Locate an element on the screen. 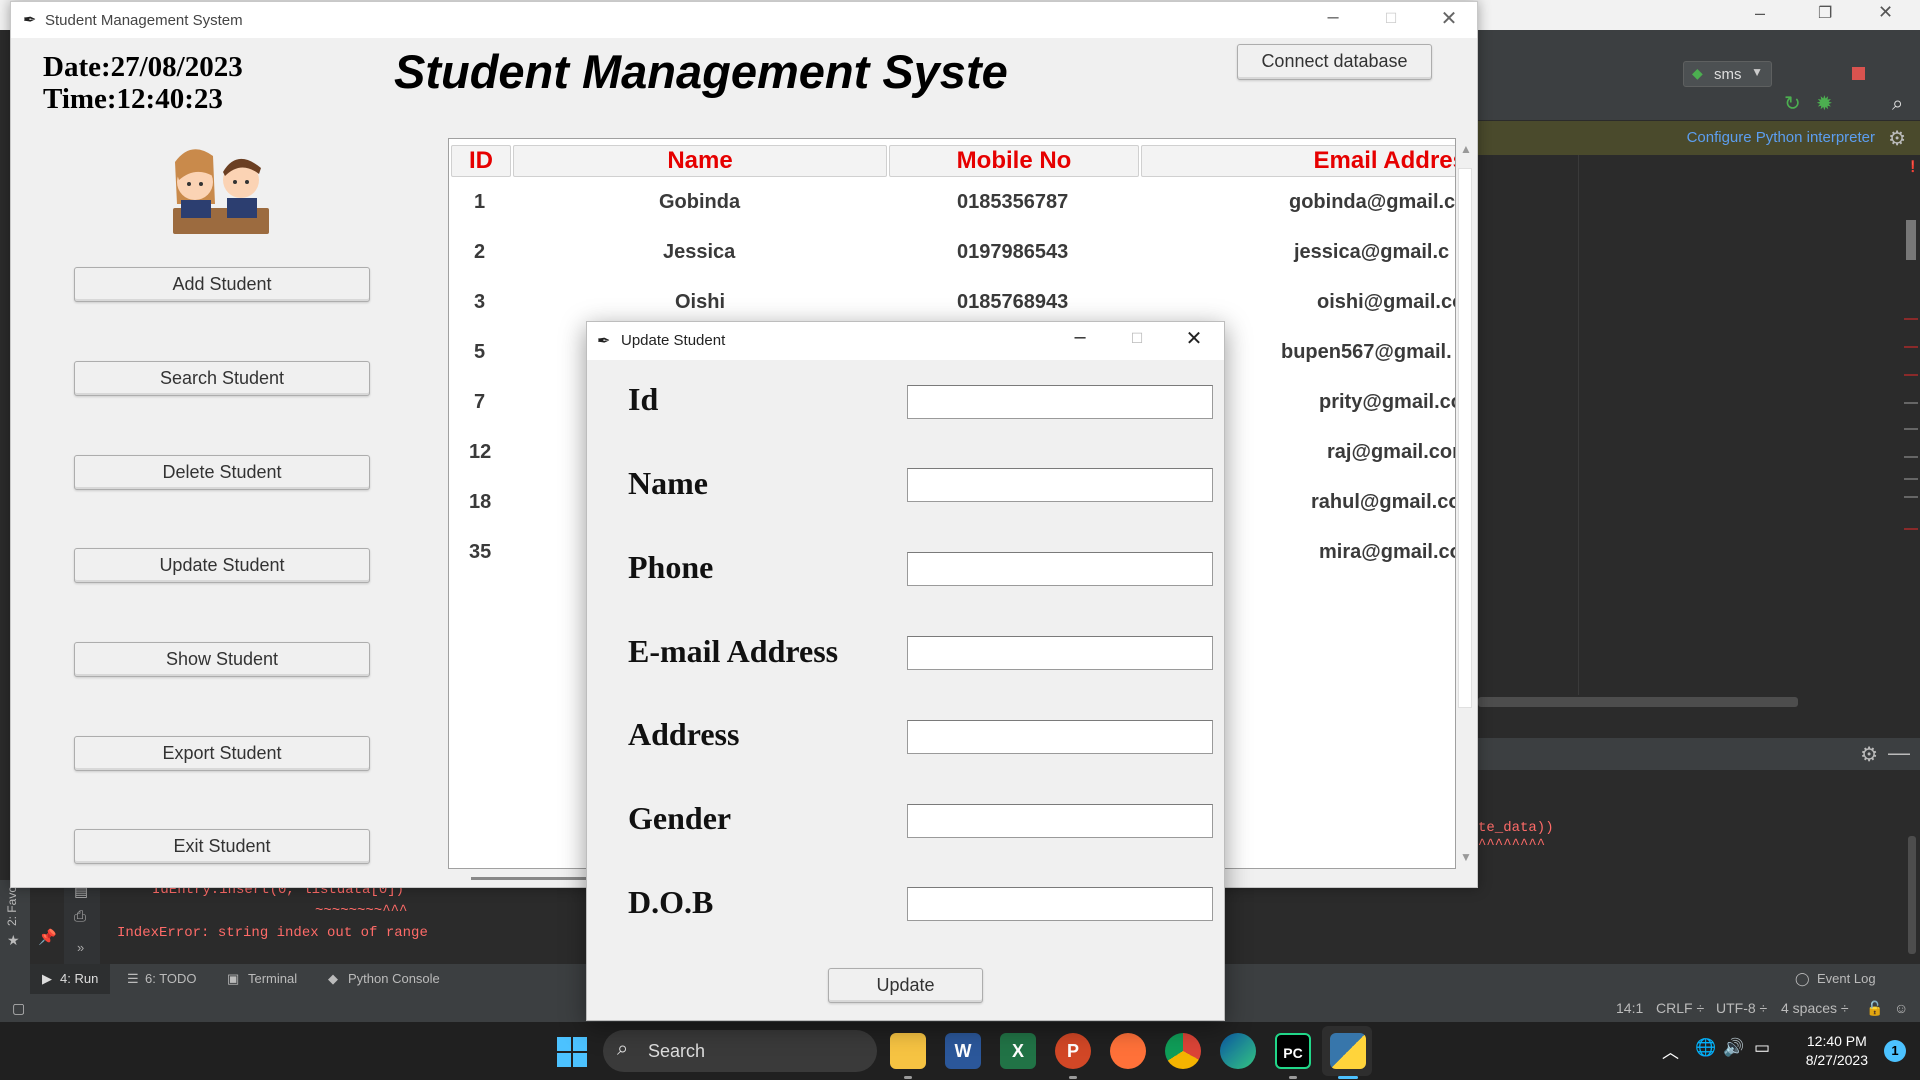 This screenshot has height=1080, width=1920. table-cell-id: 5 is located at coordinates (479, 352).